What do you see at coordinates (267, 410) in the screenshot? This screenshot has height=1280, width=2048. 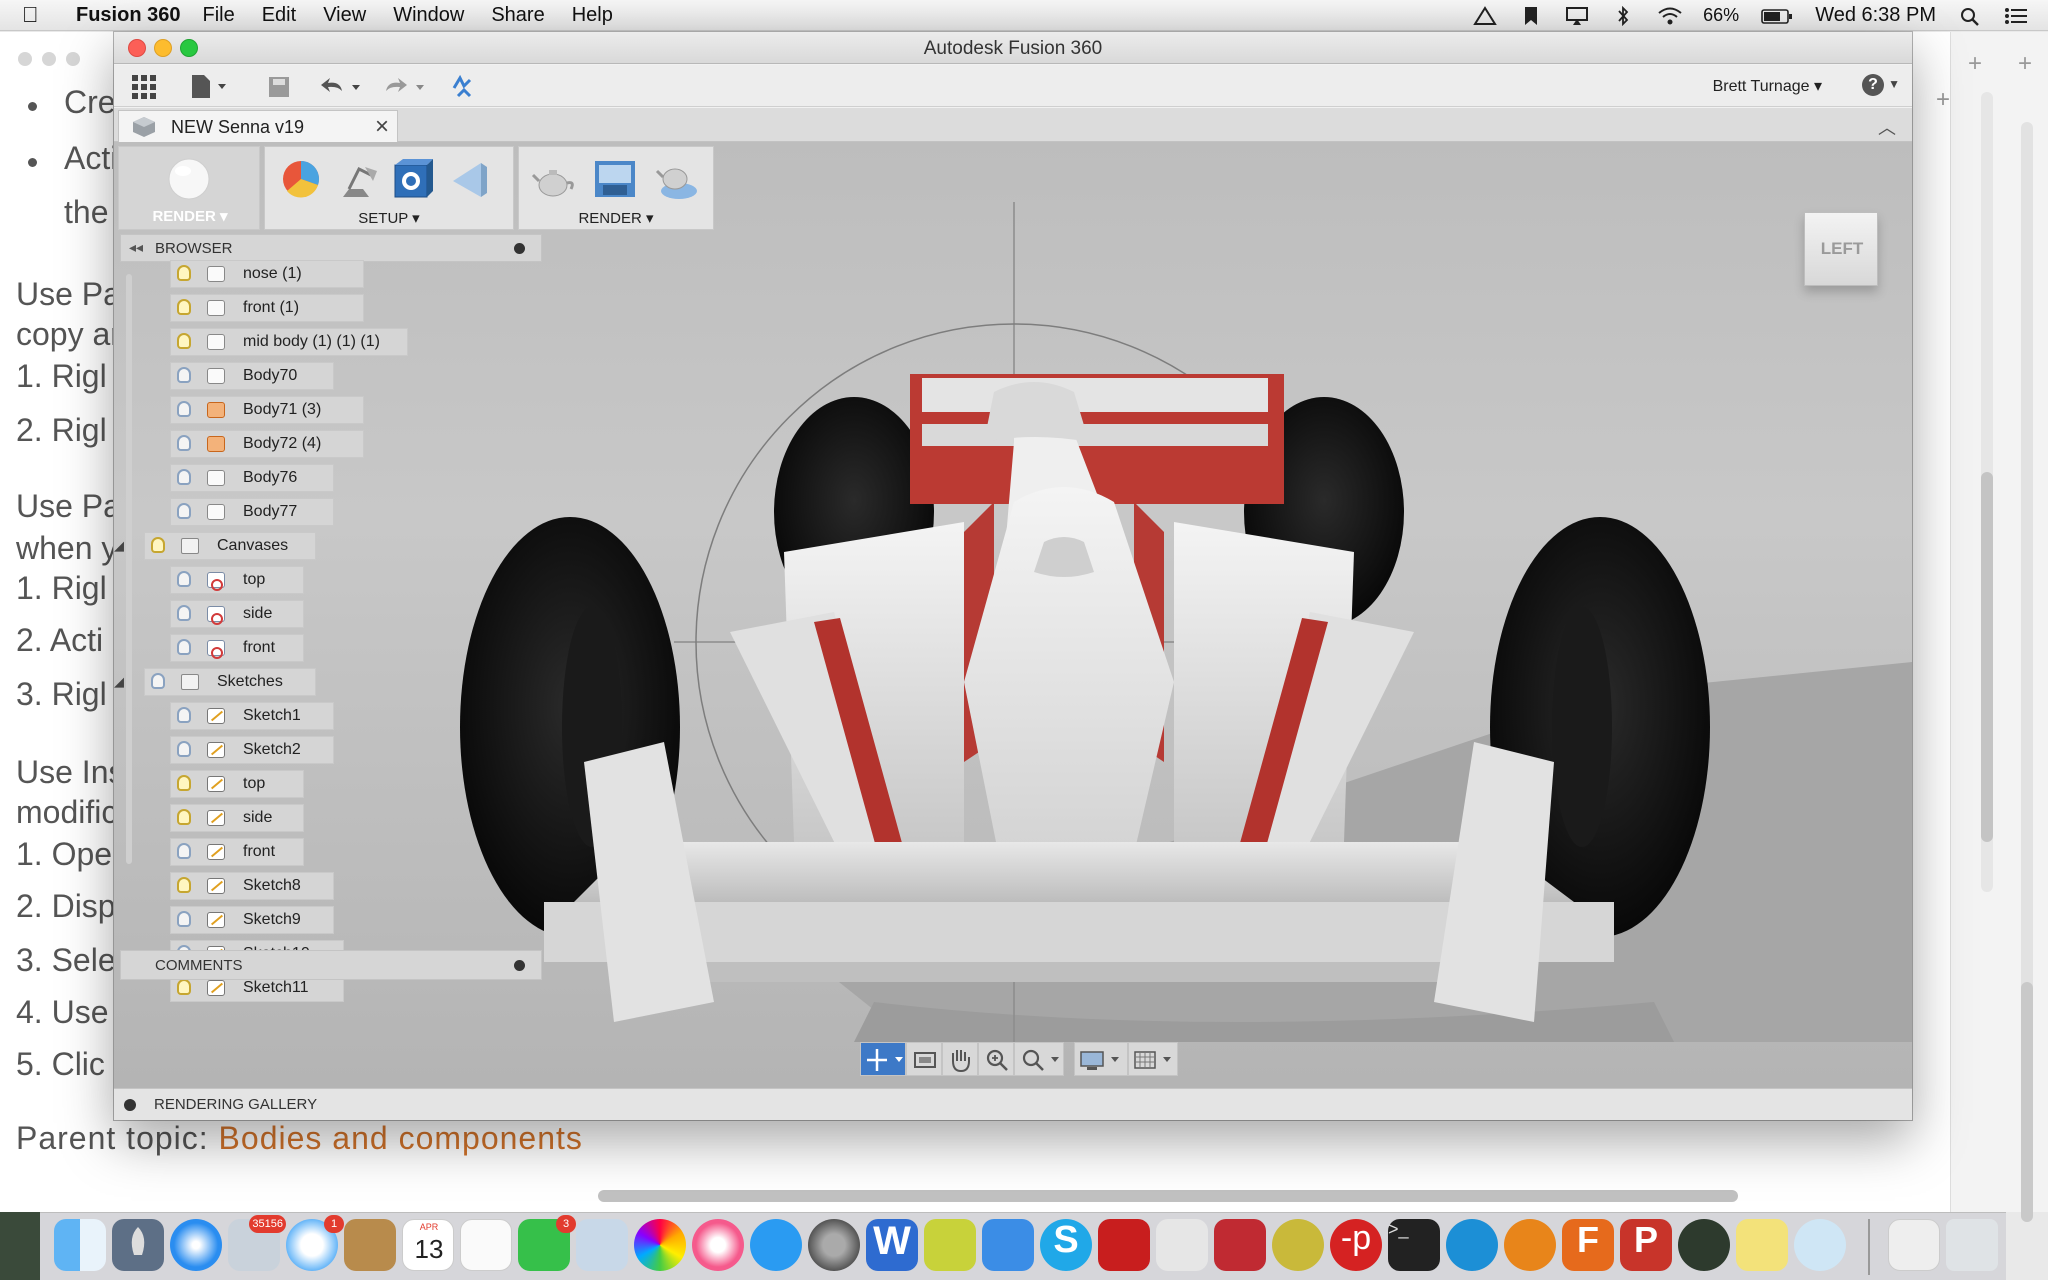 I see `browser-item: Body71 (3)` at bounding box center [267, 410].